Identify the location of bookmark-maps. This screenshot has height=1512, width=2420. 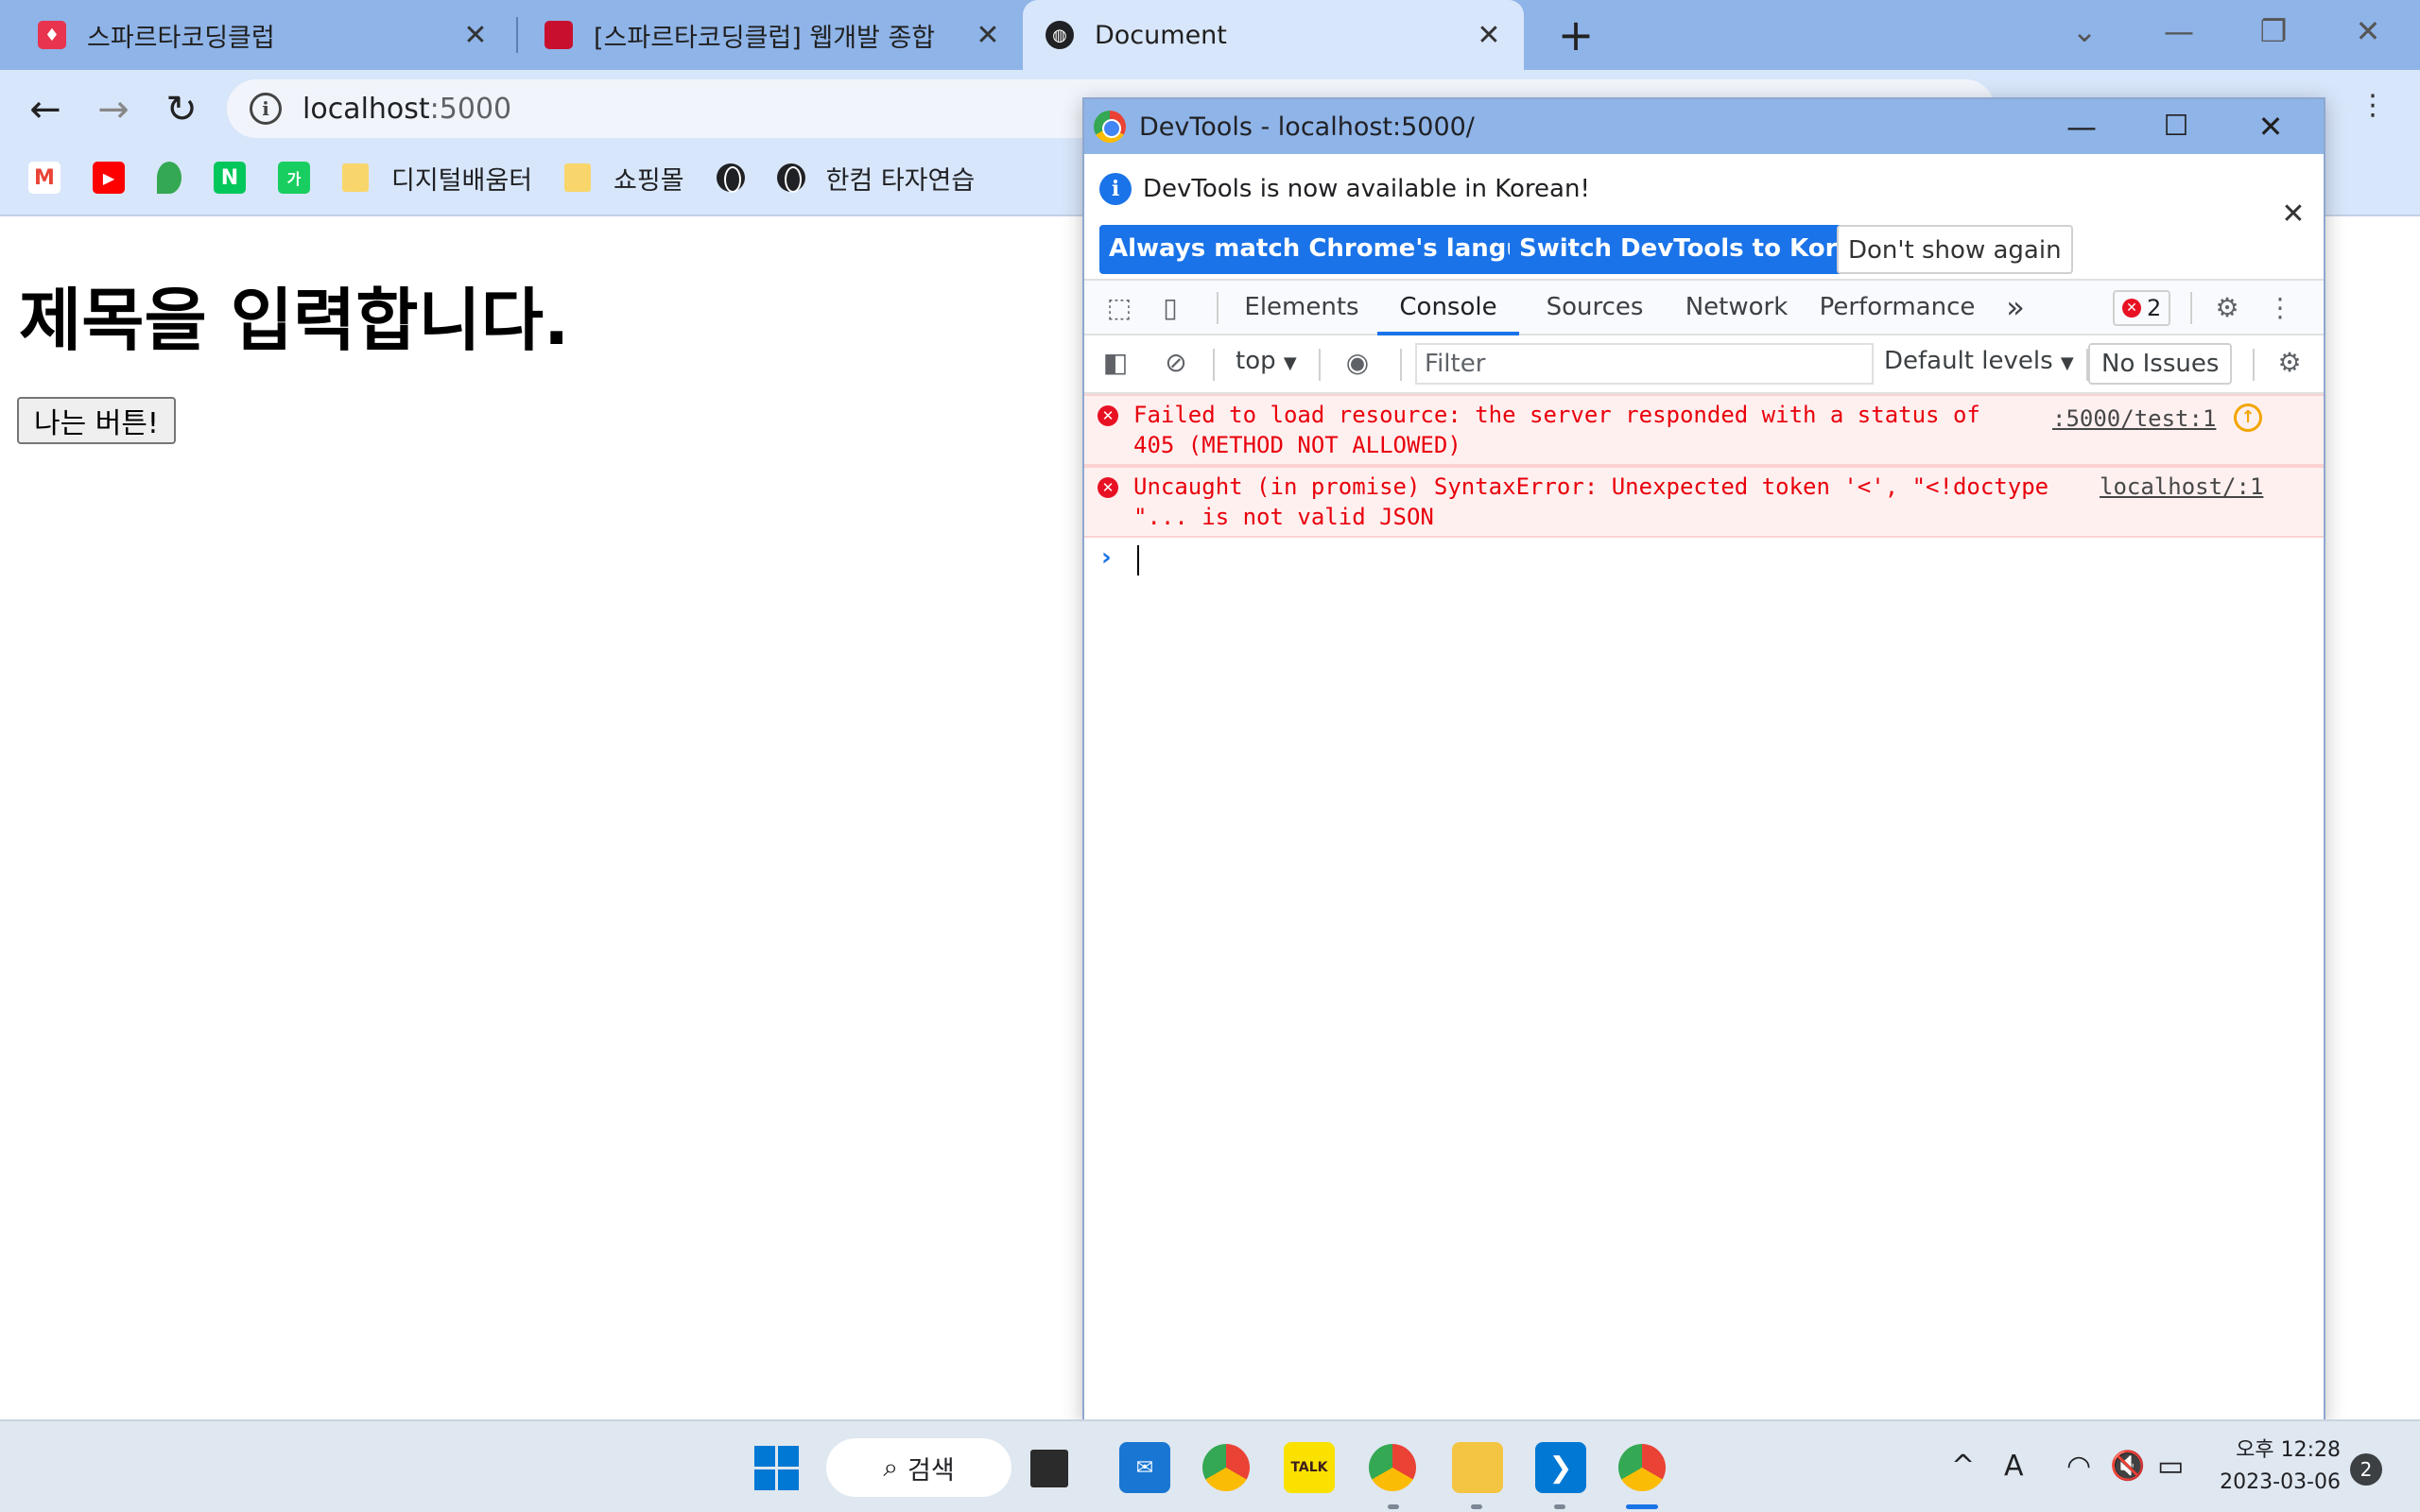
(169, 178).